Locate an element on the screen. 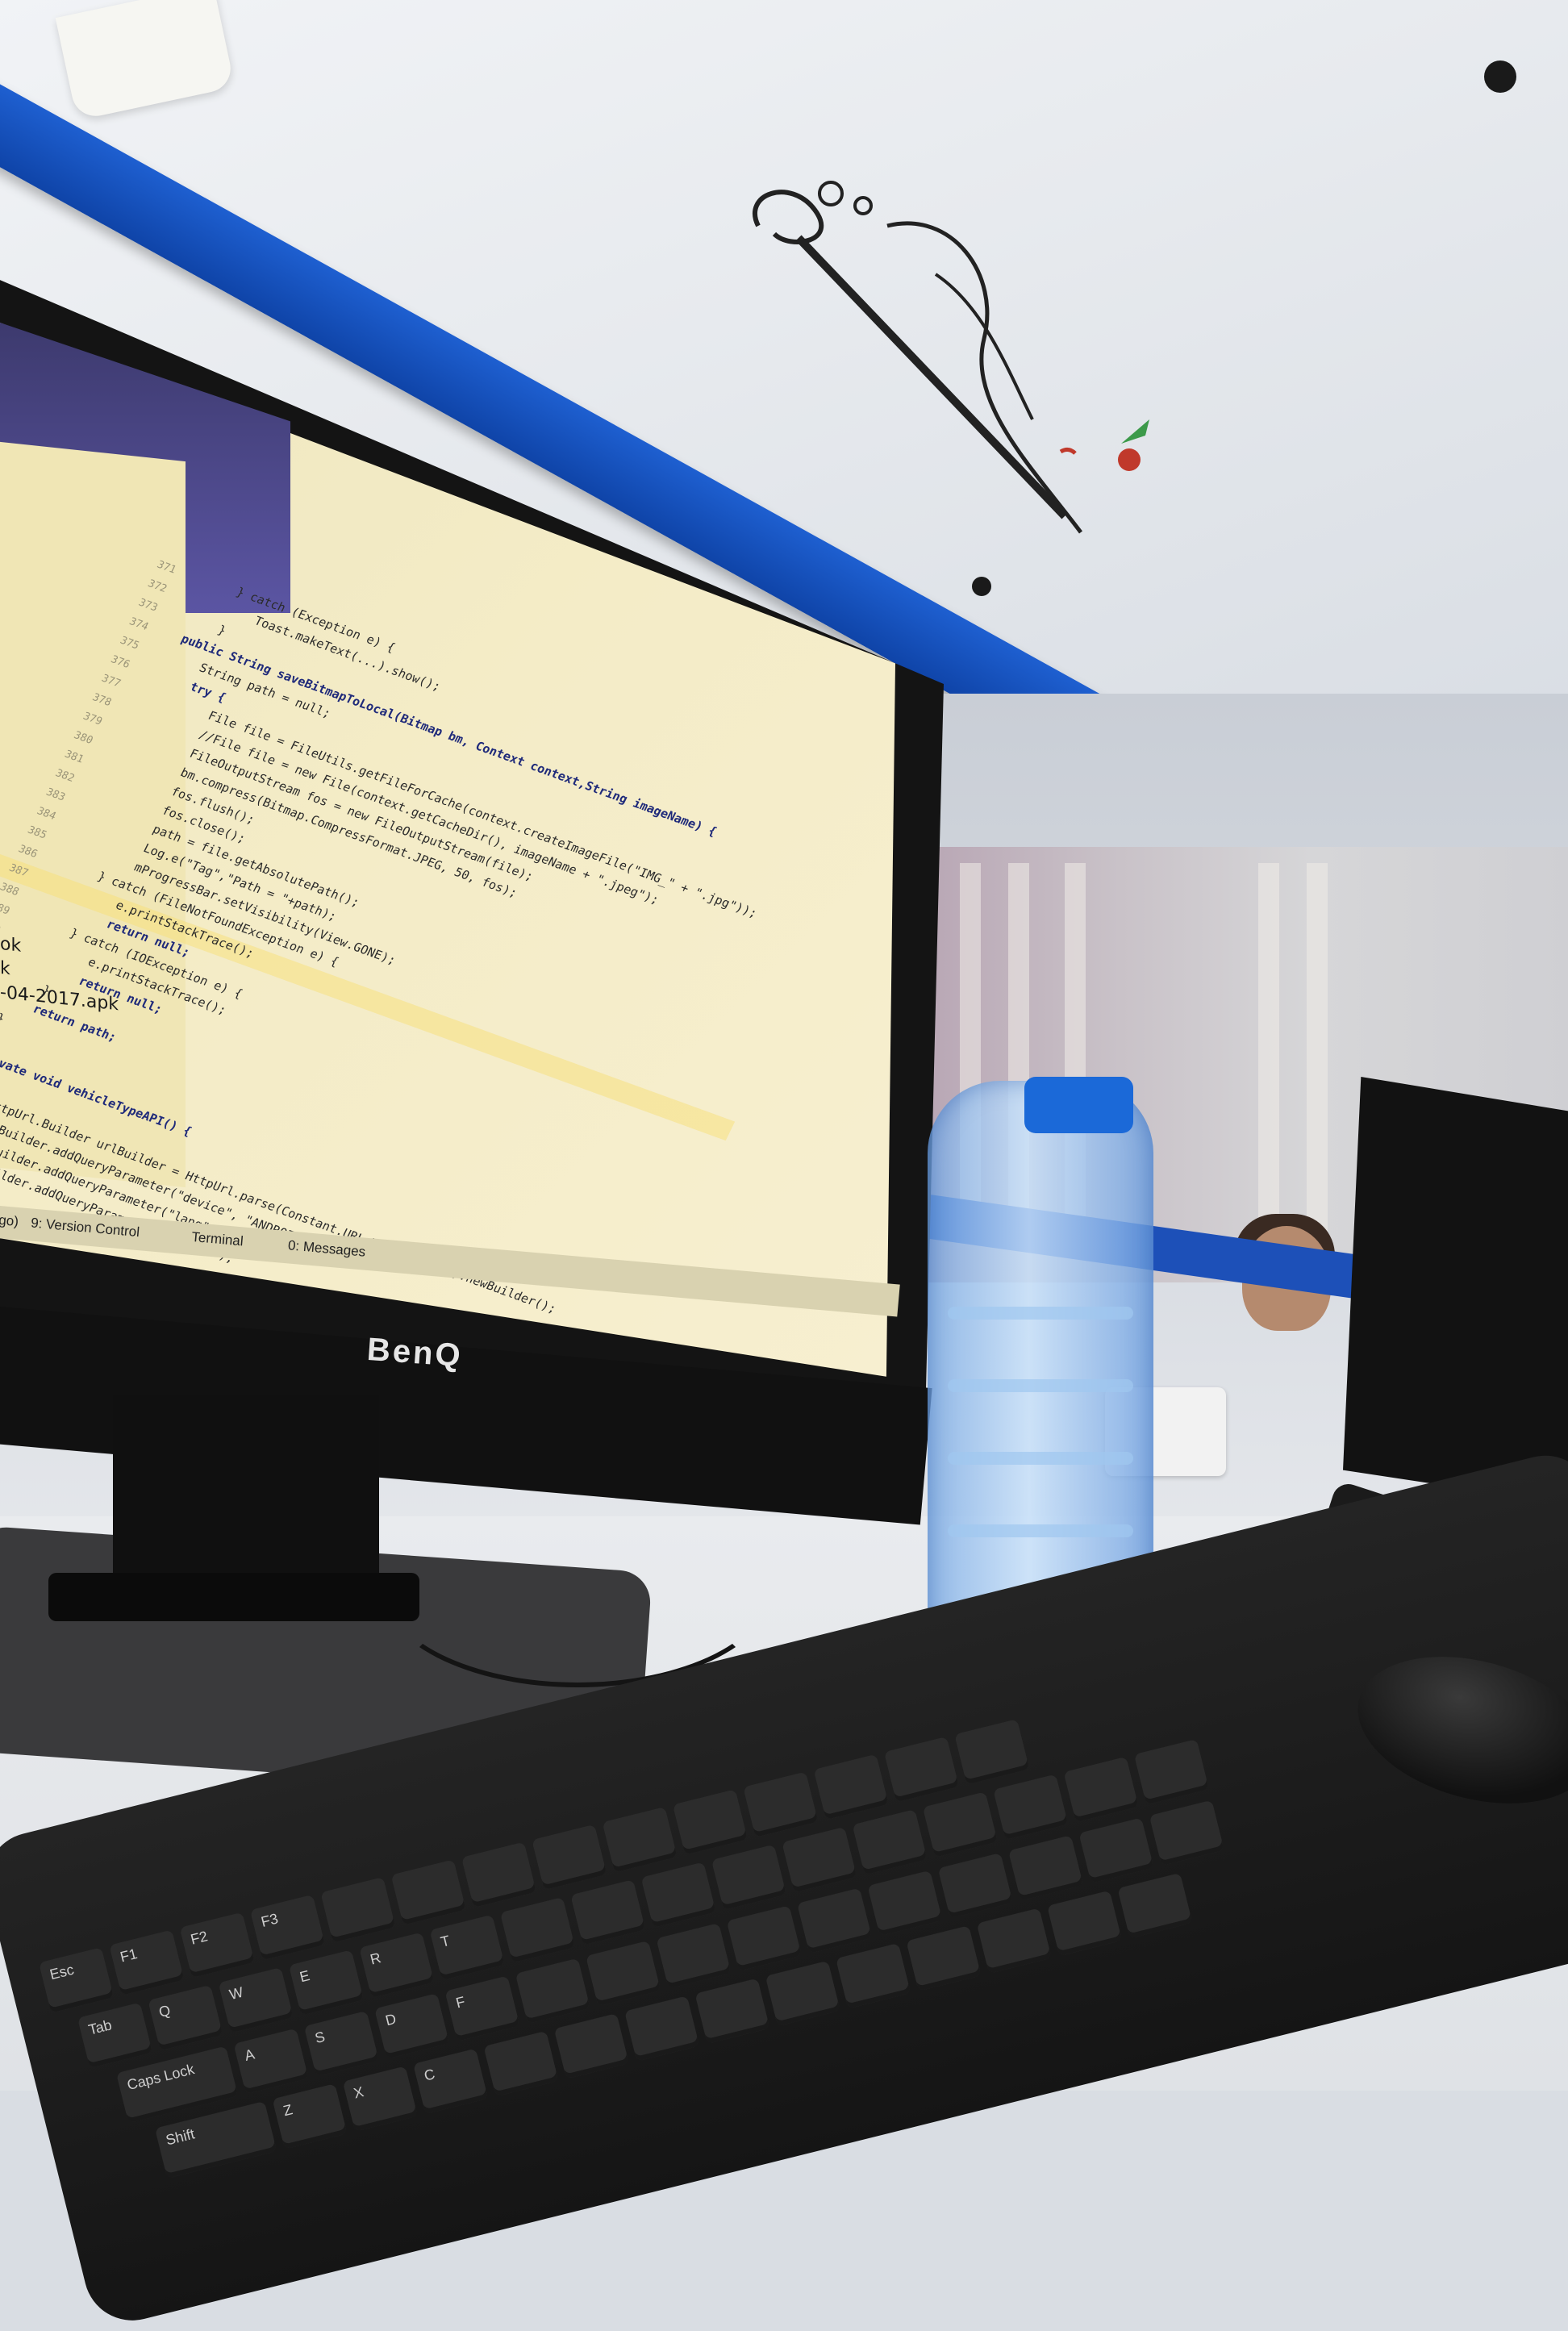 The height and width of the screenshot is (2331, 1568). keyboard-key: T is located at coordinates (467, 1947).